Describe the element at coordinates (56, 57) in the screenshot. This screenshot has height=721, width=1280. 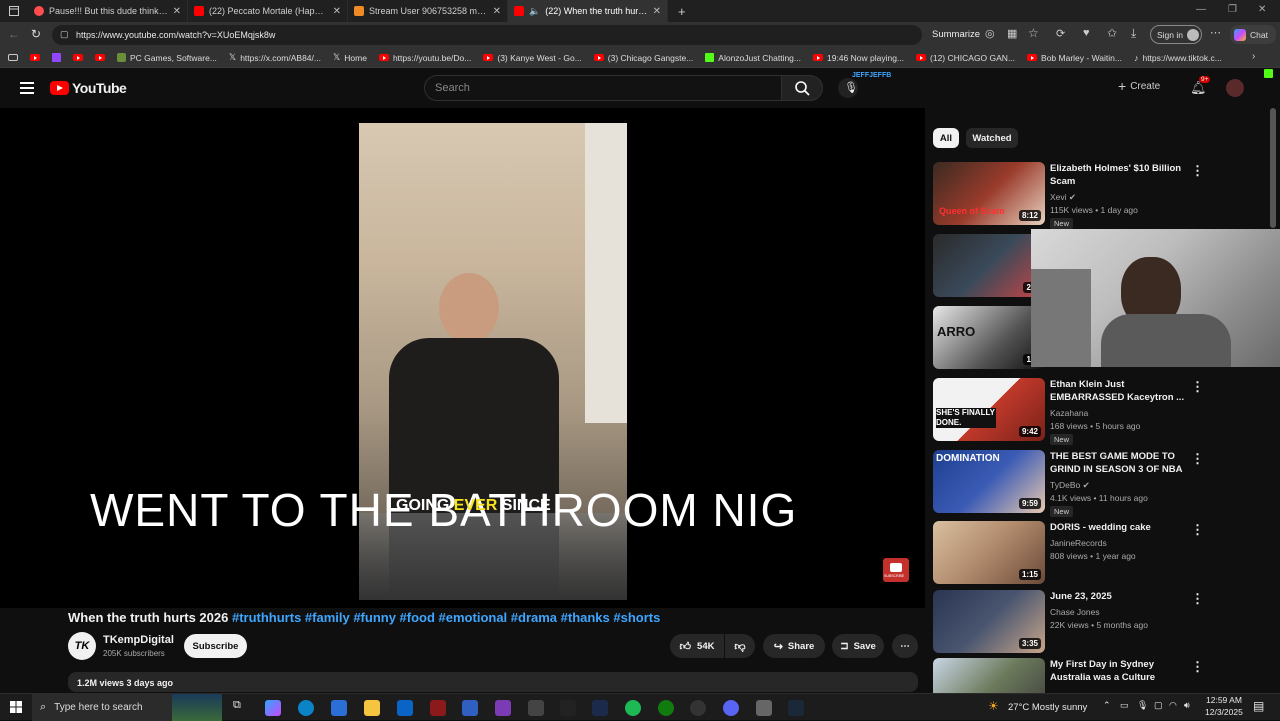
I see `bookmark-twitch` at that location.